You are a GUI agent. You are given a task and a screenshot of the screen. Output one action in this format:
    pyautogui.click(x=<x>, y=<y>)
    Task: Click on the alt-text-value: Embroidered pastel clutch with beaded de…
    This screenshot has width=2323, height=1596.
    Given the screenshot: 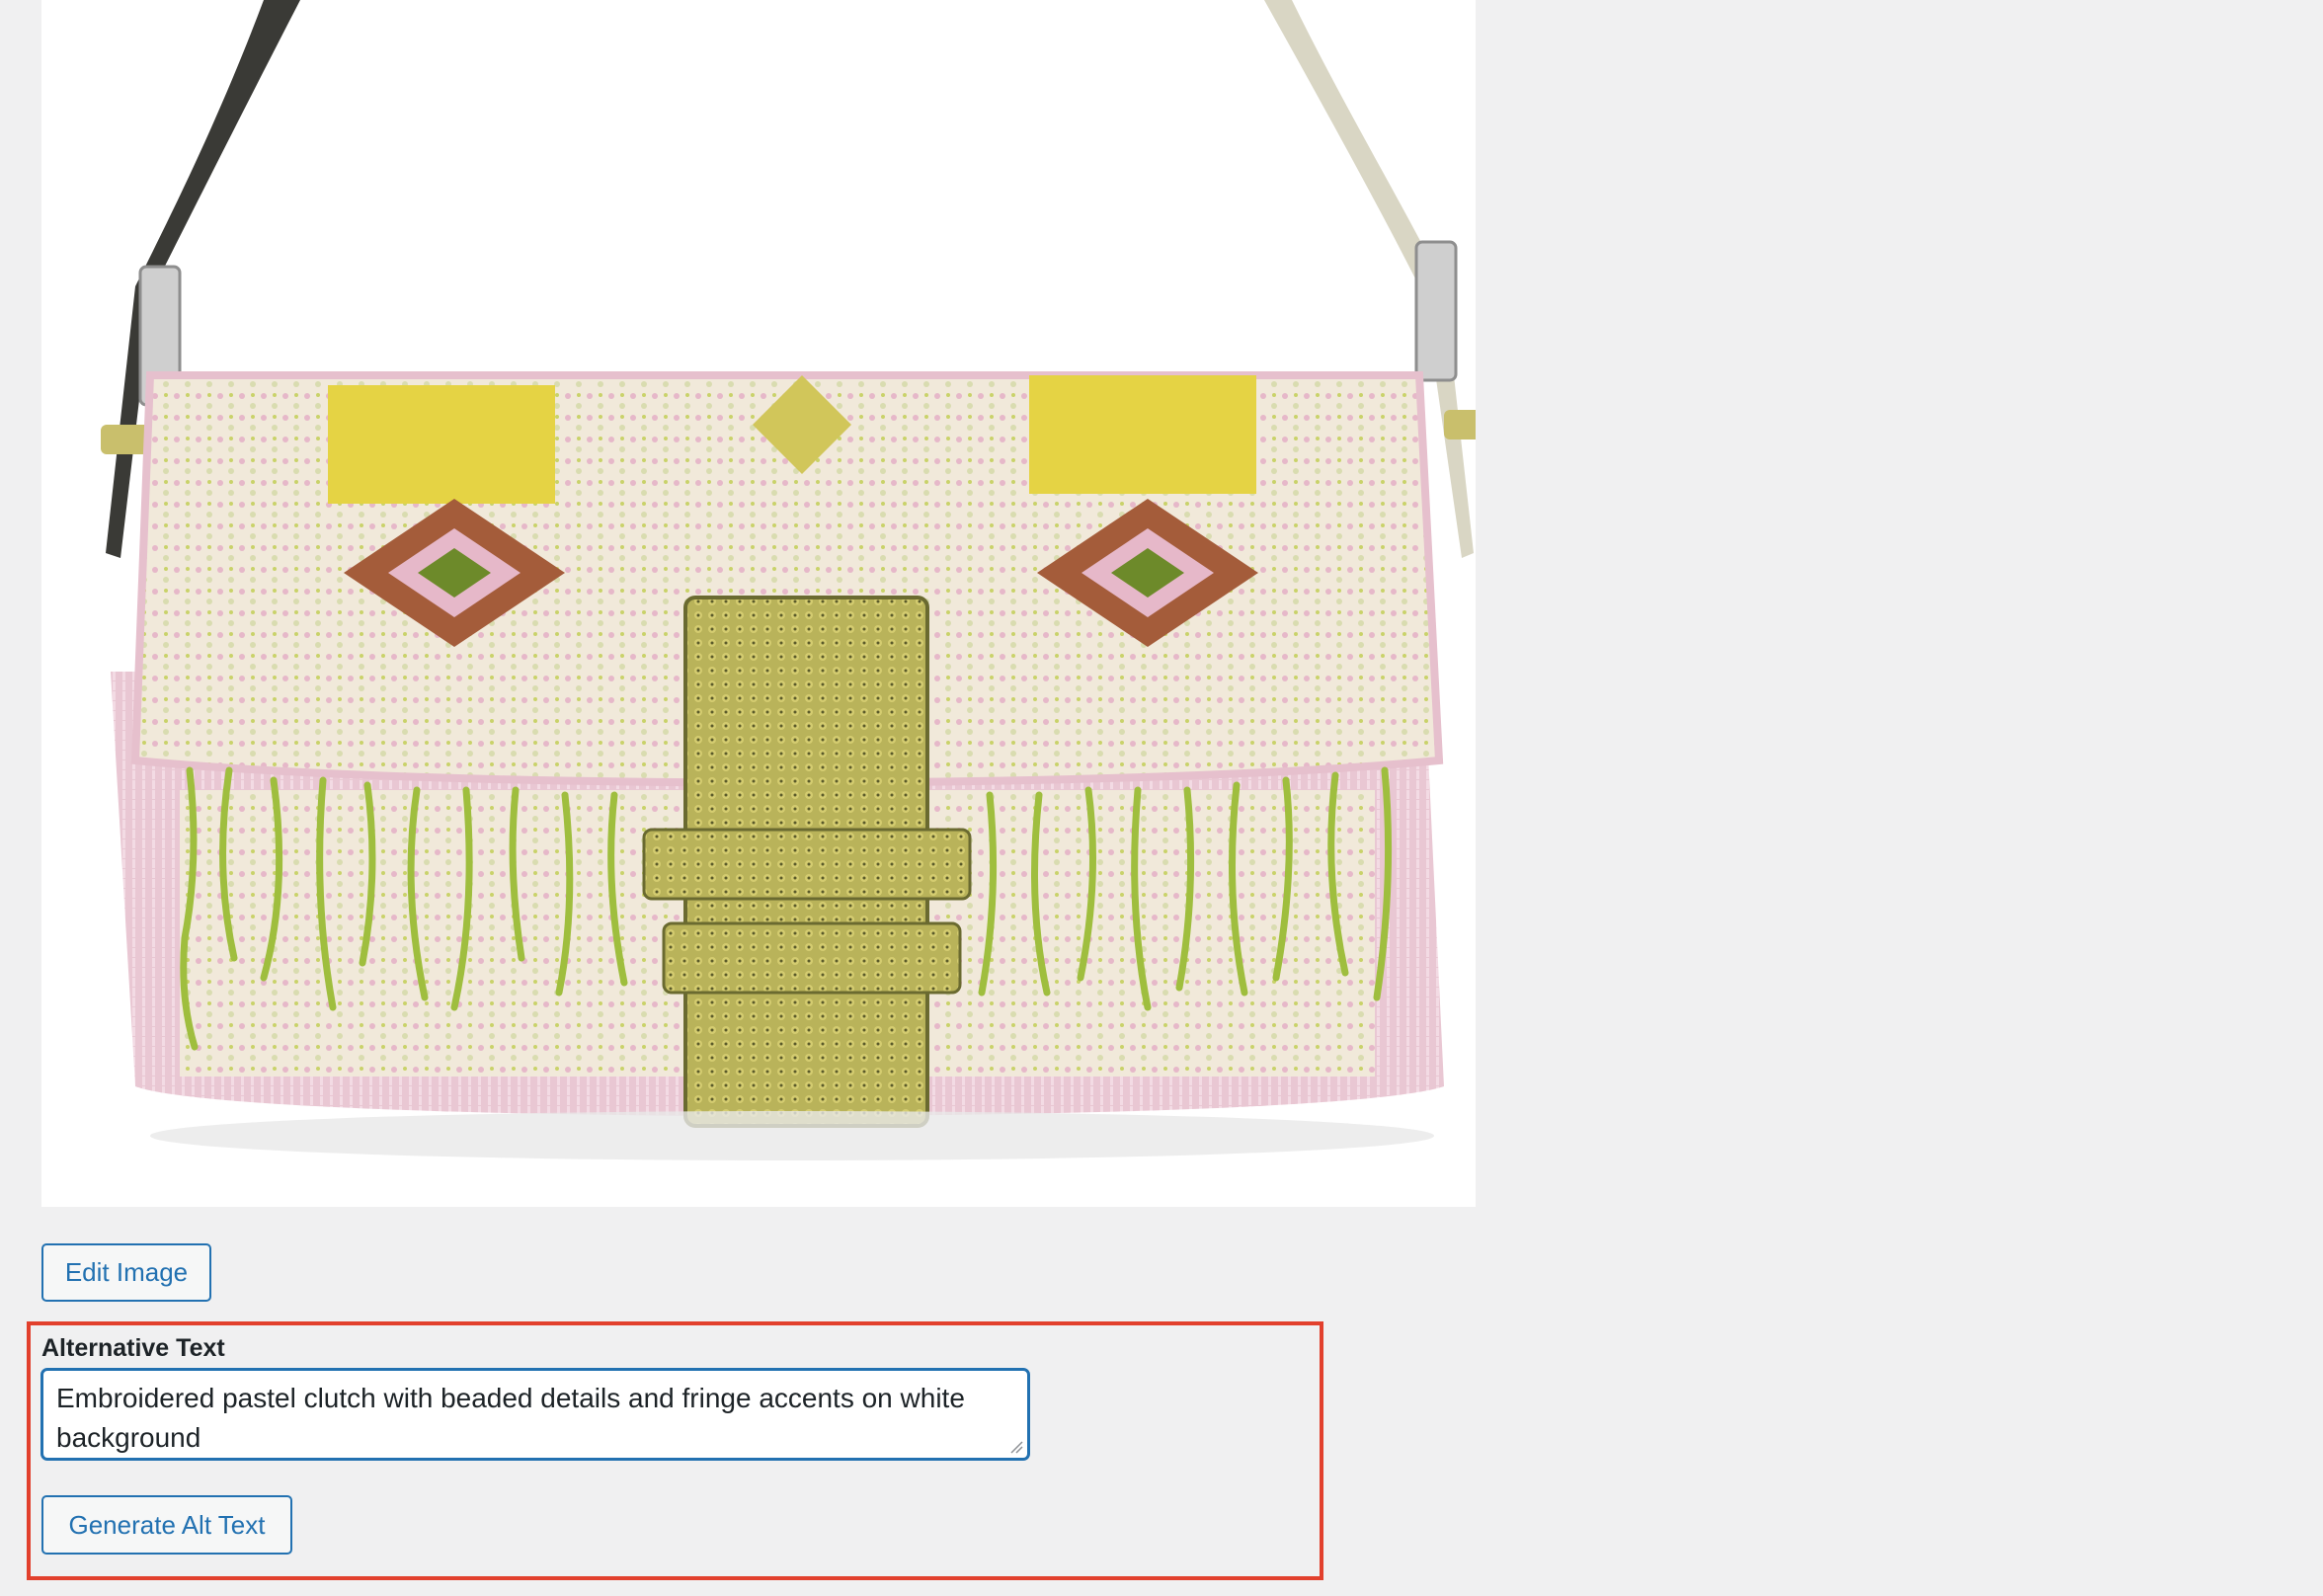 What is the action you would take?
    pyautogui.click(x=511, y=1418)
    